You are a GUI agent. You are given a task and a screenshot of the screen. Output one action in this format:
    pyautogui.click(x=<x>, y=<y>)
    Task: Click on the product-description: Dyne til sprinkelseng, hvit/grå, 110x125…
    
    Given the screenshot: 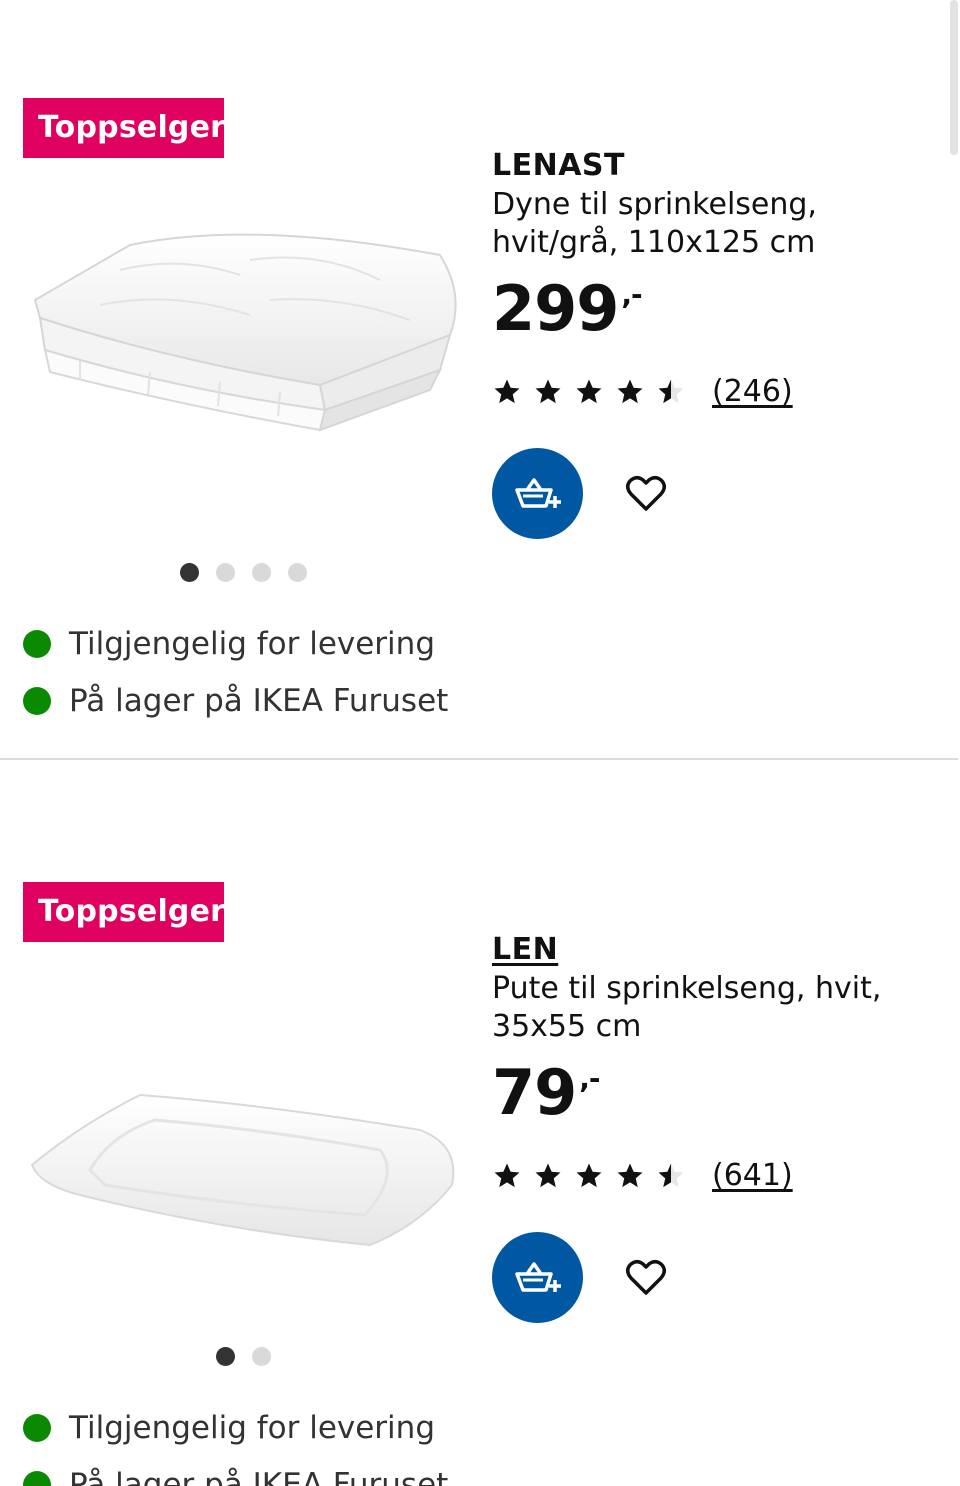 What is the action you would take?
    pyautogui.click(x=702, y=224)
    